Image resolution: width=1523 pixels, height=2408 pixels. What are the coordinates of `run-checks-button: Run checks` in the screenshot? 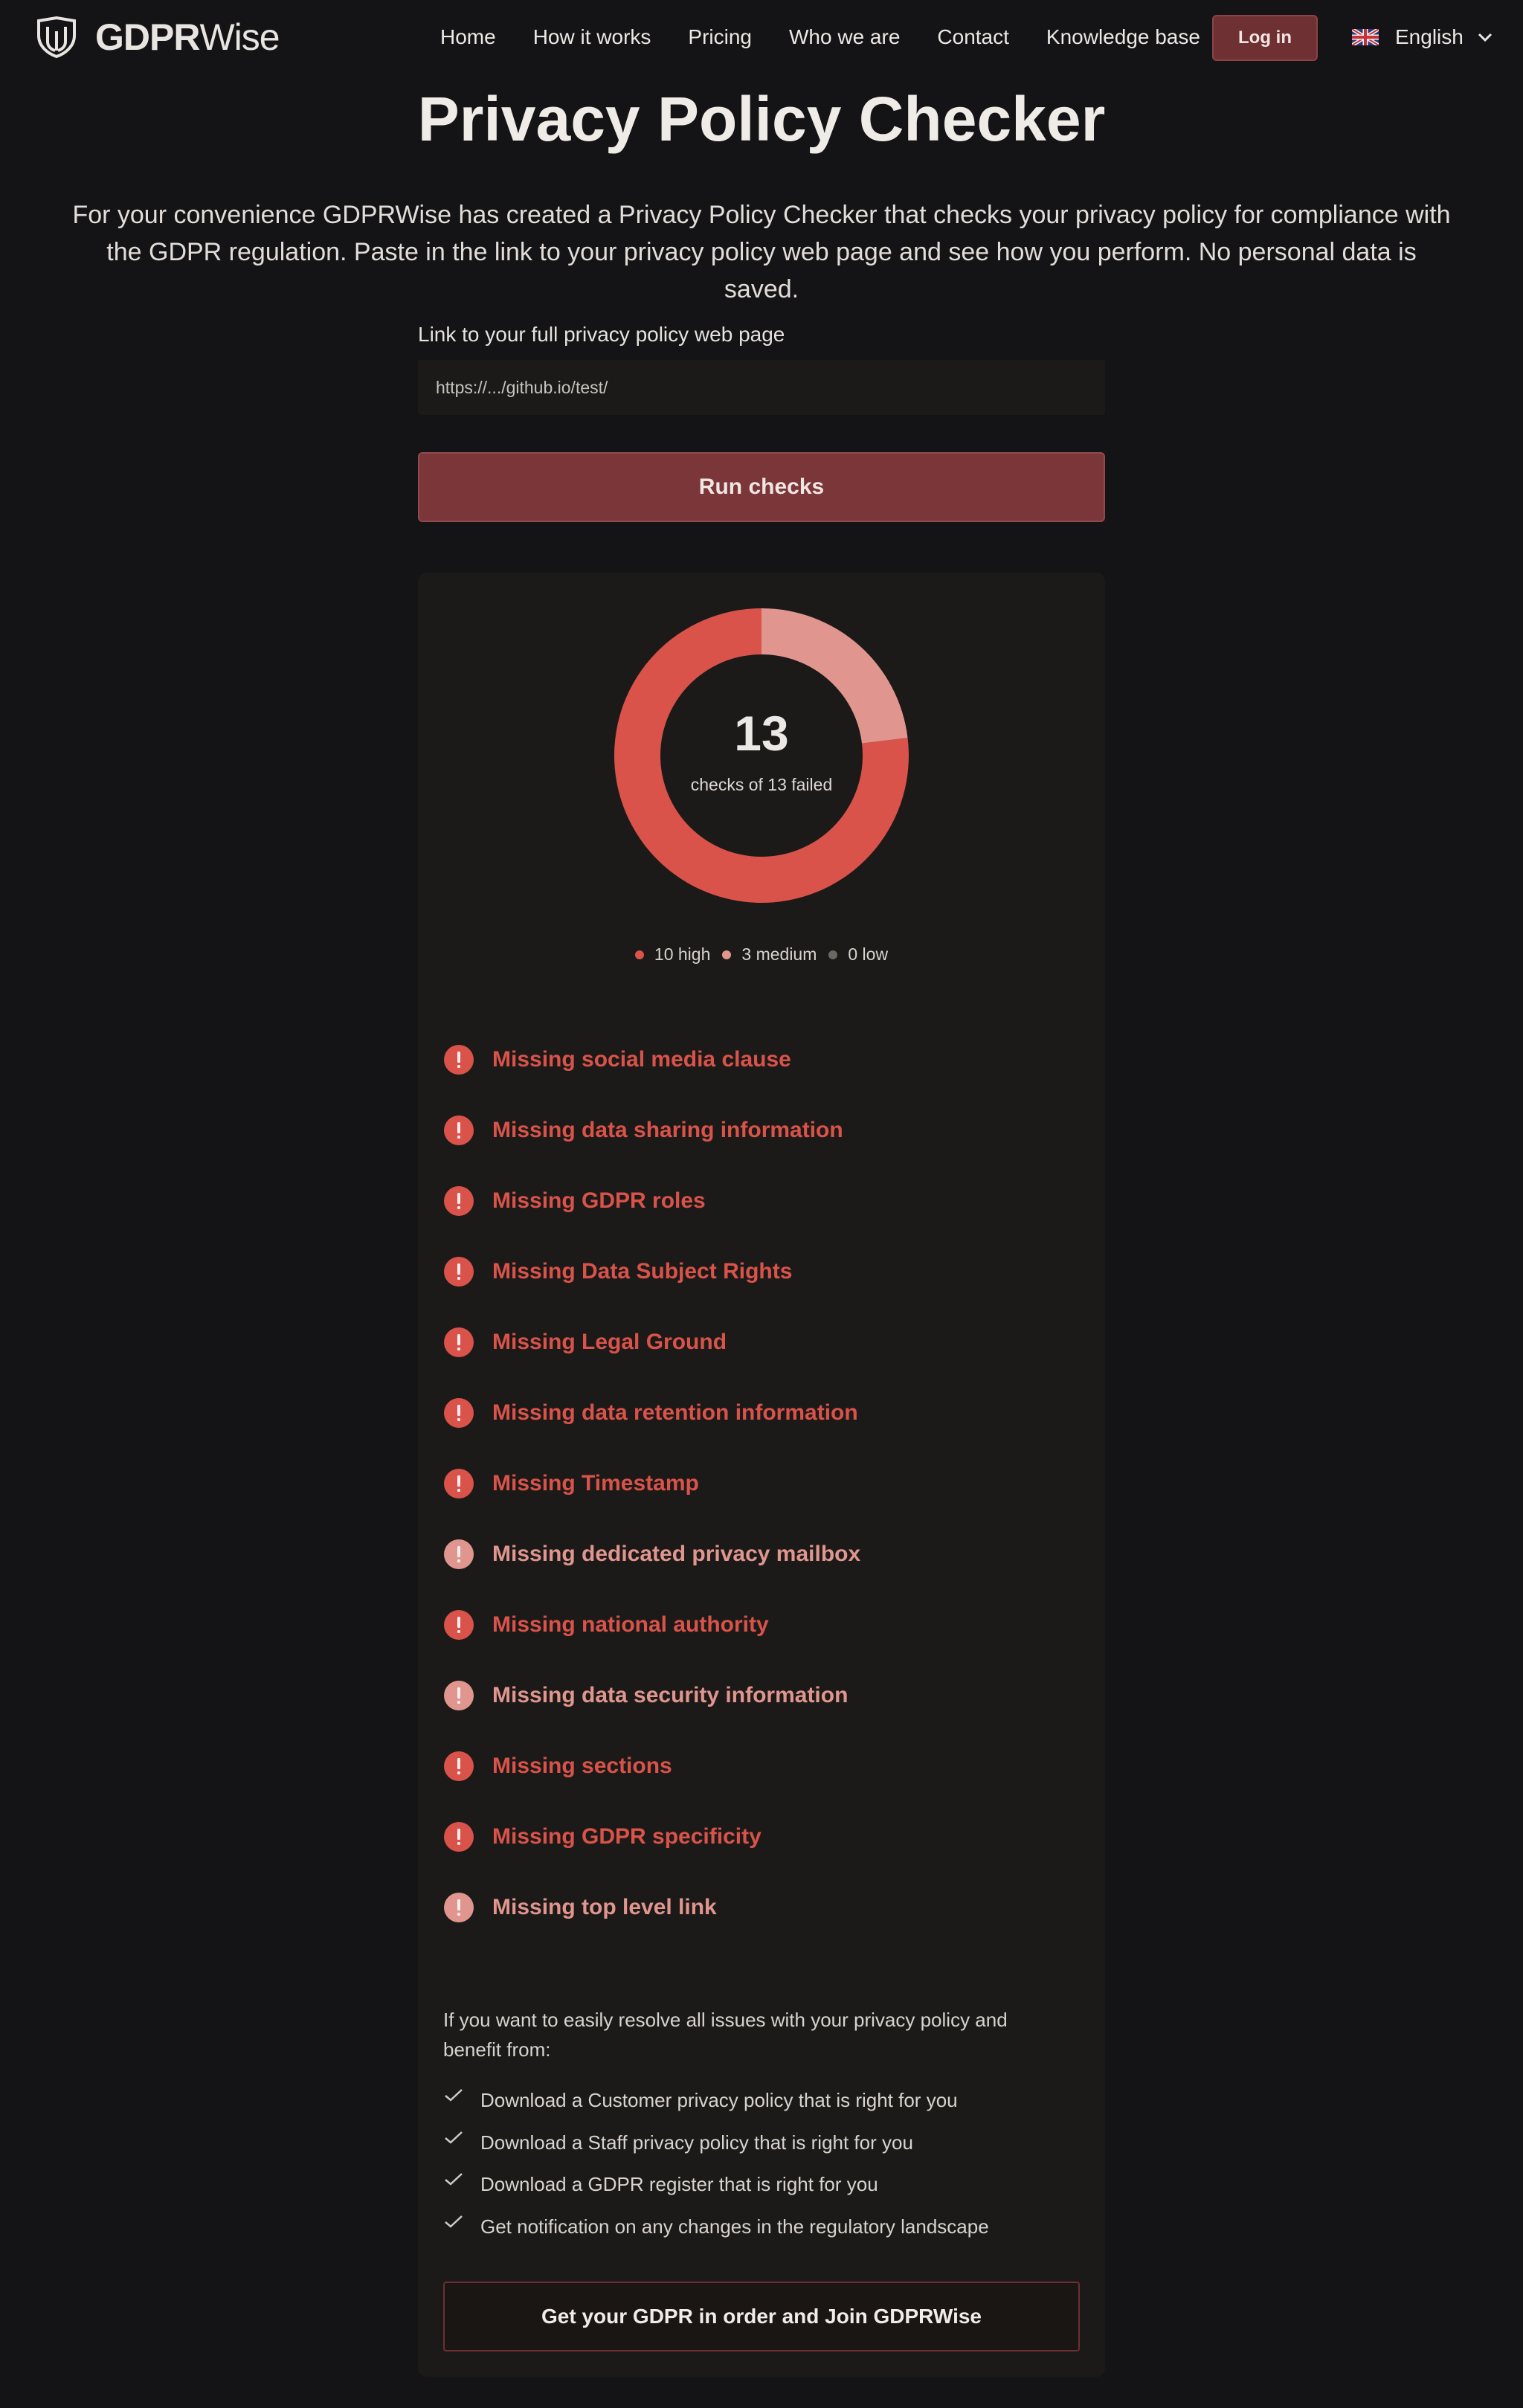 It's located at (761, 487).